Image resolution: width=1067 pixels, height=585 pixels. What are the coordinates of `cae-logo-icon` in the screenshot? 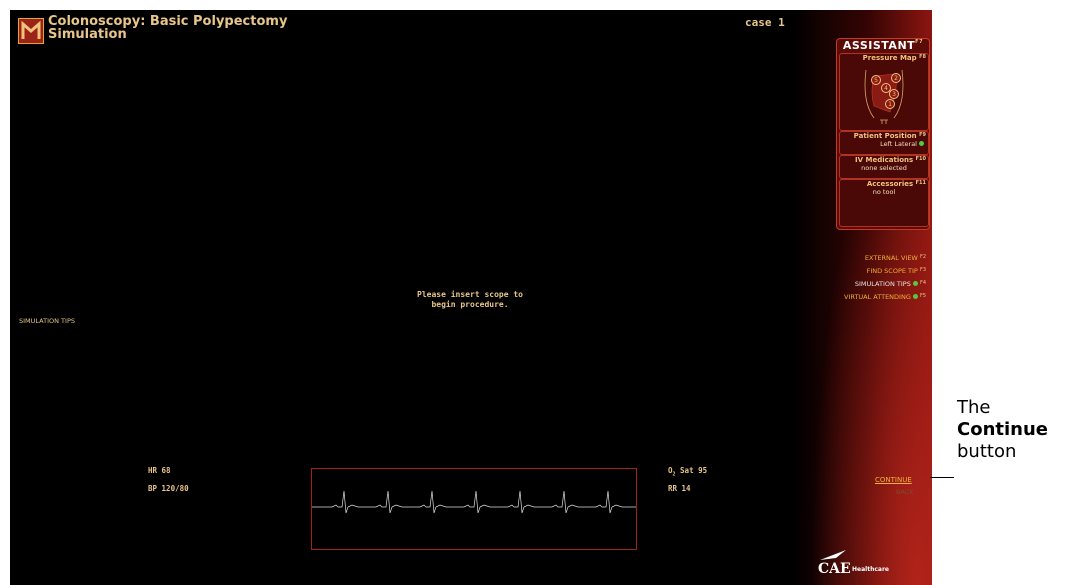 It's located at (833, 555).